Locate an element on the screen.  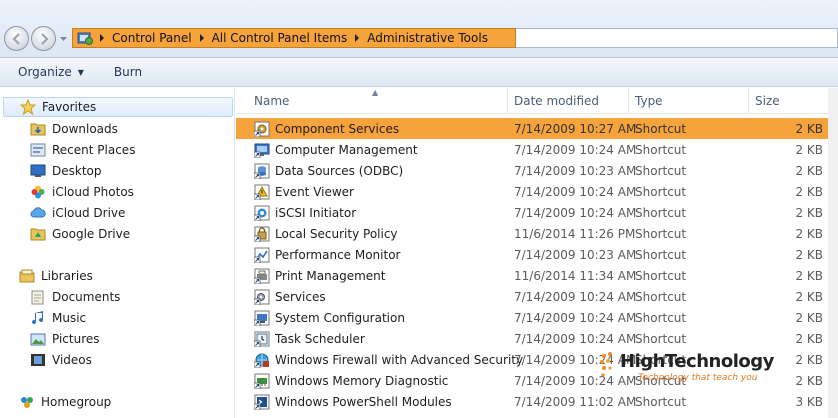
star-icon is located at coordinates (28, 107).